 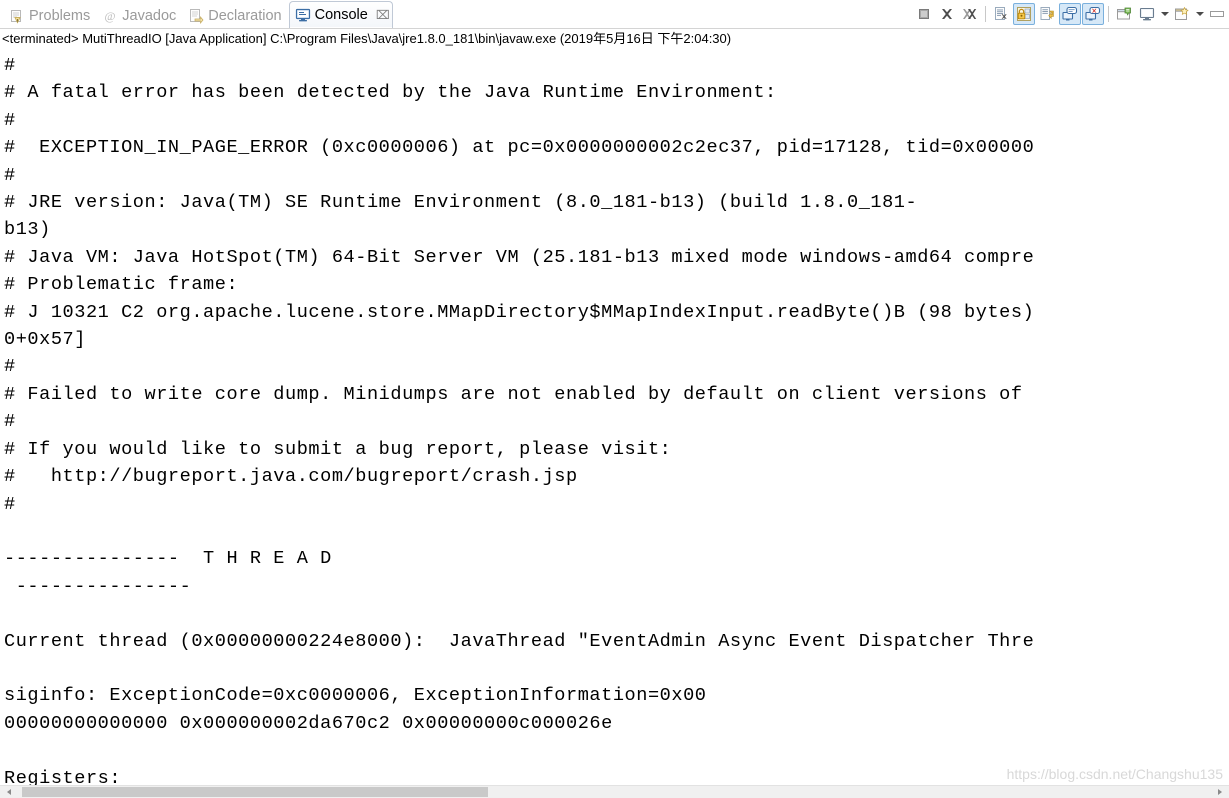 What do you see at coordinates (1001, 14) in the screenshot?
I see `clear-console-button` at bounding box center [1001, 14].